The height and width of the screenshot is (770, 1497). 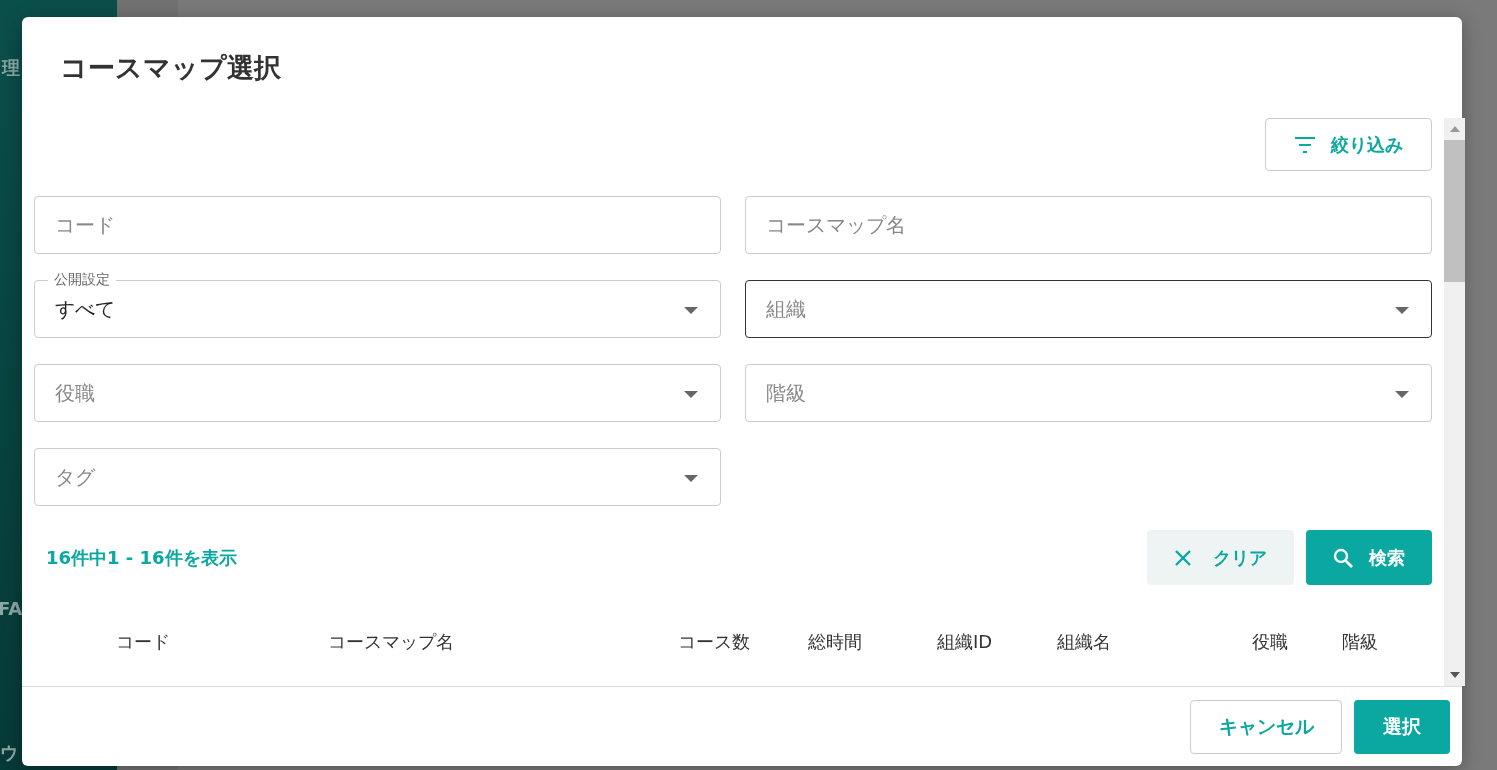 I want to click on clear-button: クリア, so click(x=1220, y=557).